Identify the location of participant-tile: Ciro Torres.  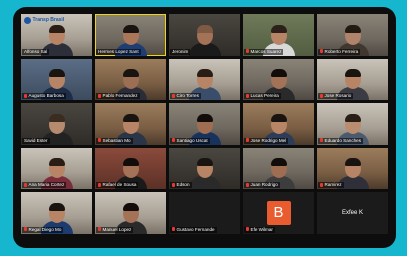
(204, 79).